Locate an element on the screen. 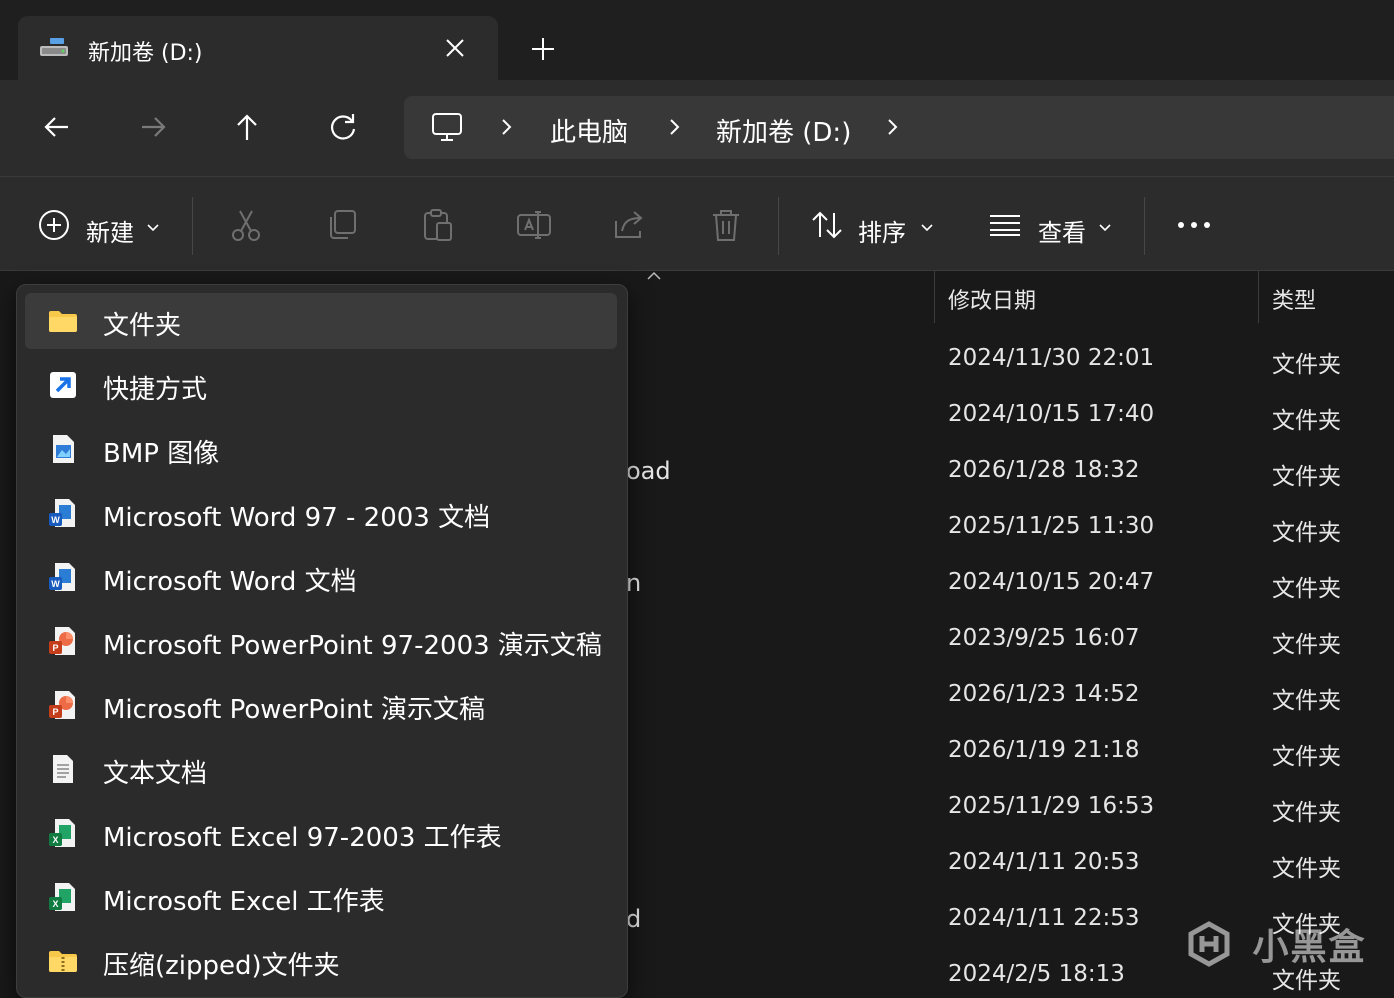  menu-item-label: Microsoft Excel 97-2003 工作表 is located at coordinates (302, 838).